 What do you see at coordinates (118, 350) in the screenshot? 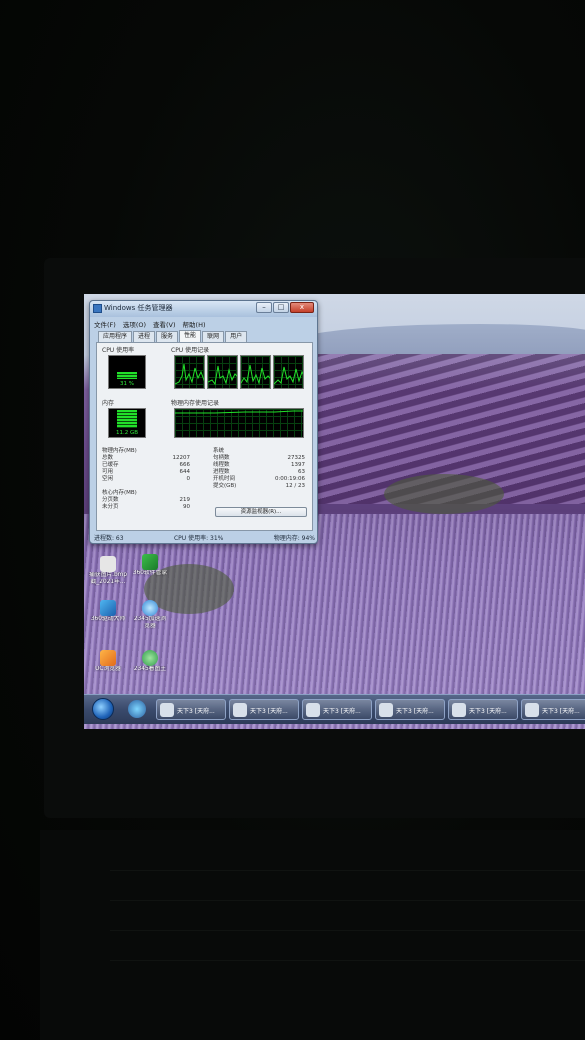
I see `cpu-usage-label: CPU 使用率` at bounding box center [118, 350].